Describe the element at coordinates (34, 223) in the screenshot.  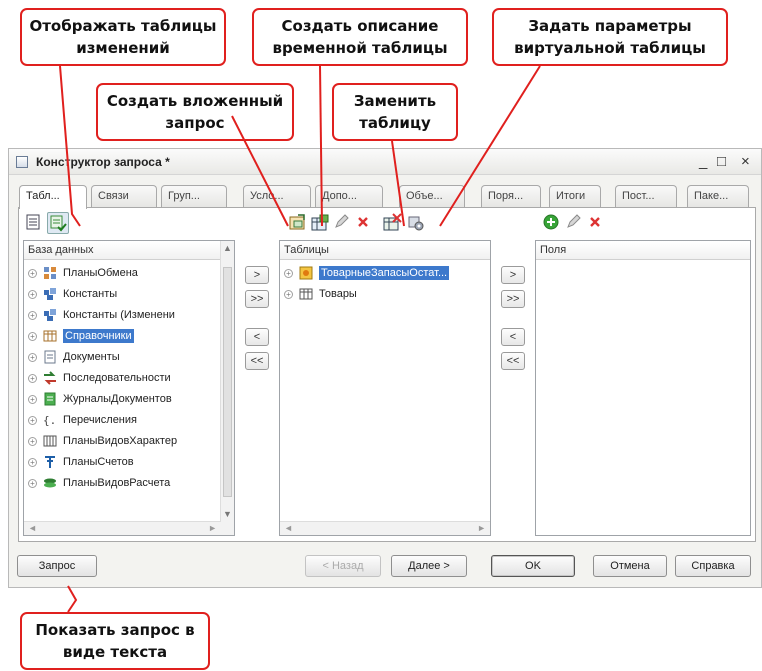
I see `document-list-icon` at that location.